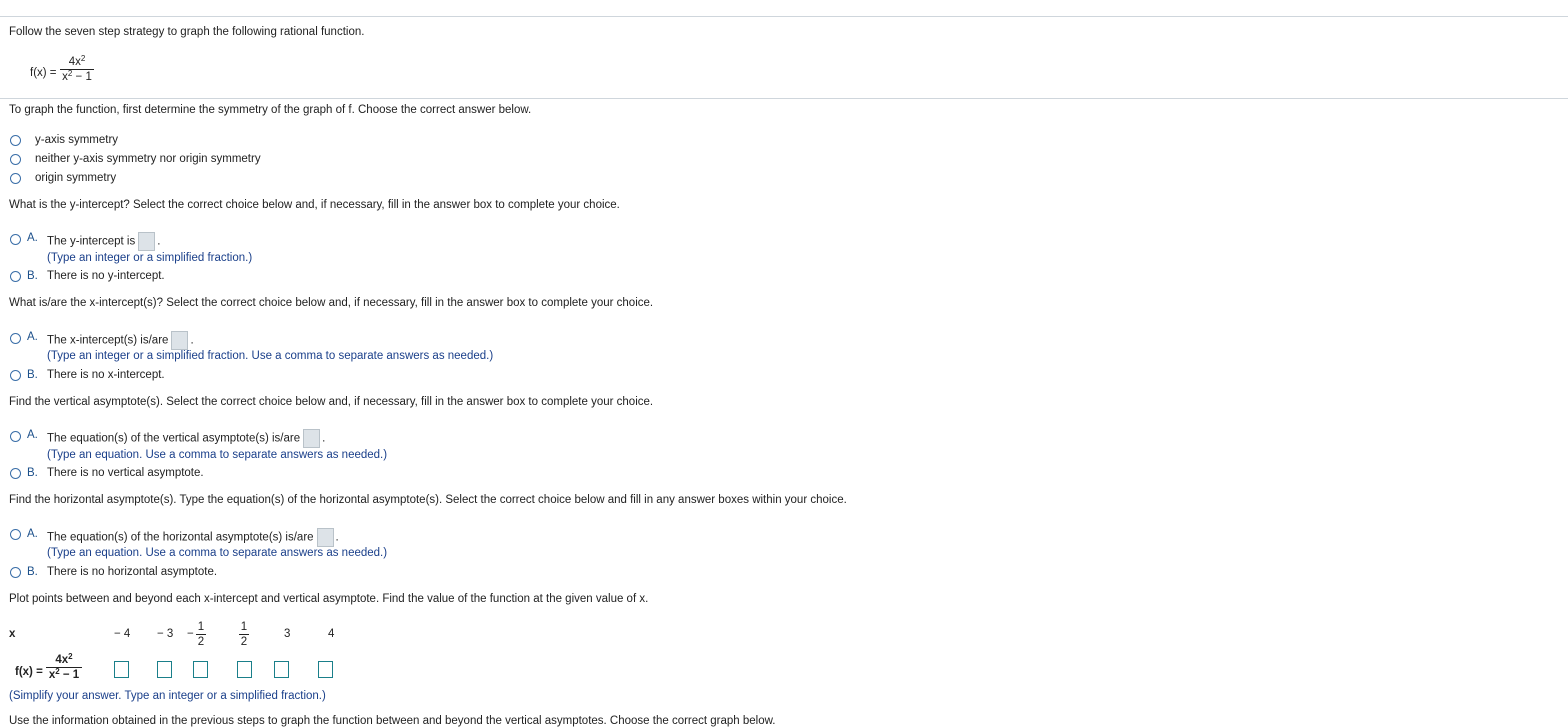  I want to click on x-value-pos-half: 1 2, so click(244, 634).